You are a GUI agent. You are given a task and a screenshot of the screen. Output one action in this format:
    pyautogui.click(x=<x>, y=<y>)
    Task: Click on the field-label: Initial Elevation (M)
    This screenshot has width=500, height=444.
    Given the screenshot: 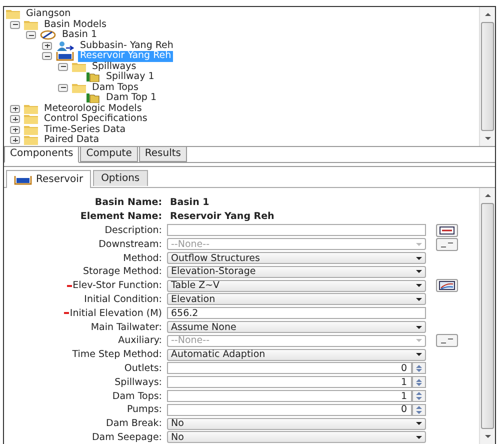 What is the action you would take?
    pyautogui.click(x=85, y=313)
    